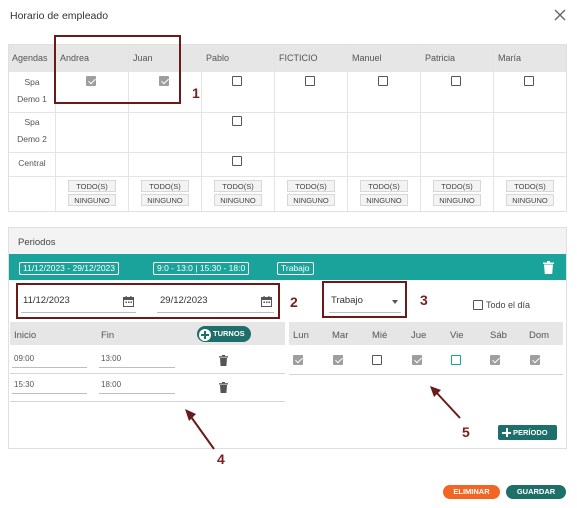  What do you see at coordinates (323, 418) in the screenshot?
I see `annotation-arrows` at bounding box center [323, 418].